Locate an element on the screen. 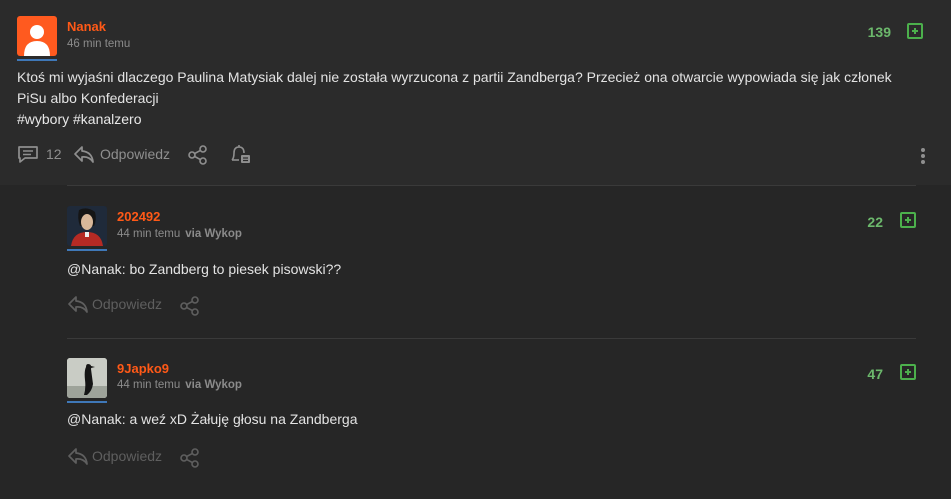  more-vertical-icon is located at coordinates (923, 156).